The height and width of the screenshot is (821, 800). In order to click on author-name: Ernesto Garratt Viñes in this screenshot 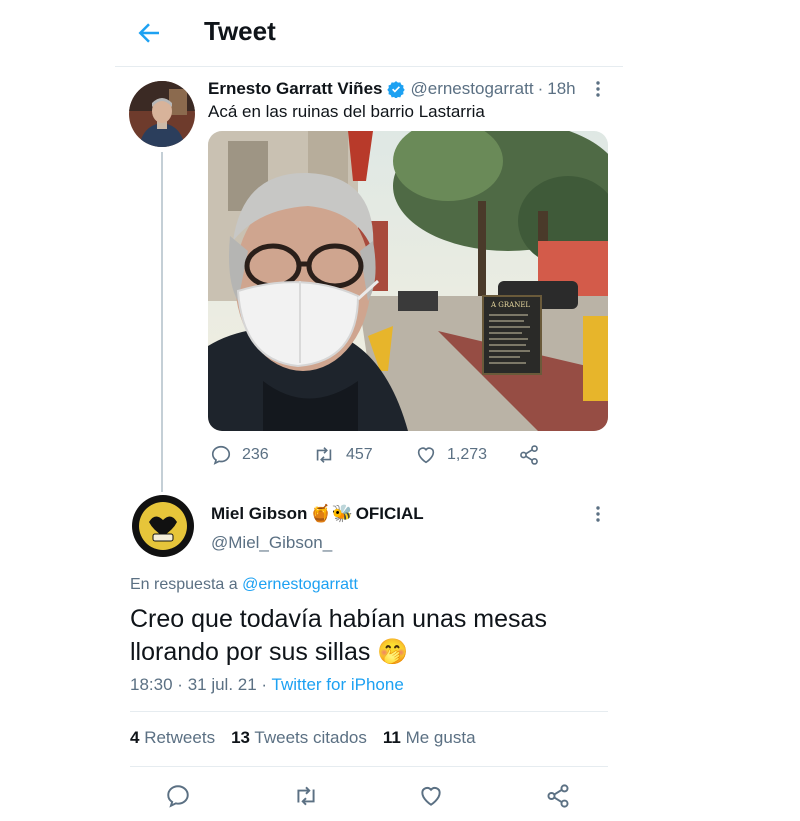, I will do `click(295, 89)`.